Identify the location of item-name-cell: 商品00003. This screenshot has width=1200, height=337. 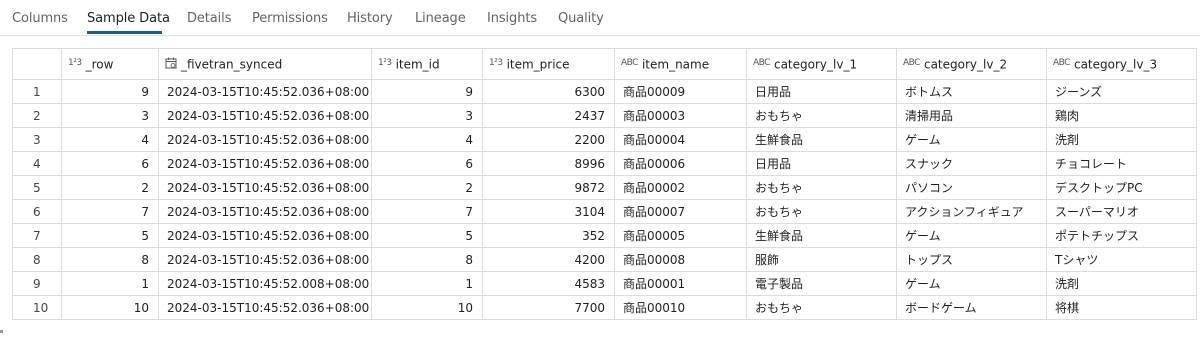
(680, 115).